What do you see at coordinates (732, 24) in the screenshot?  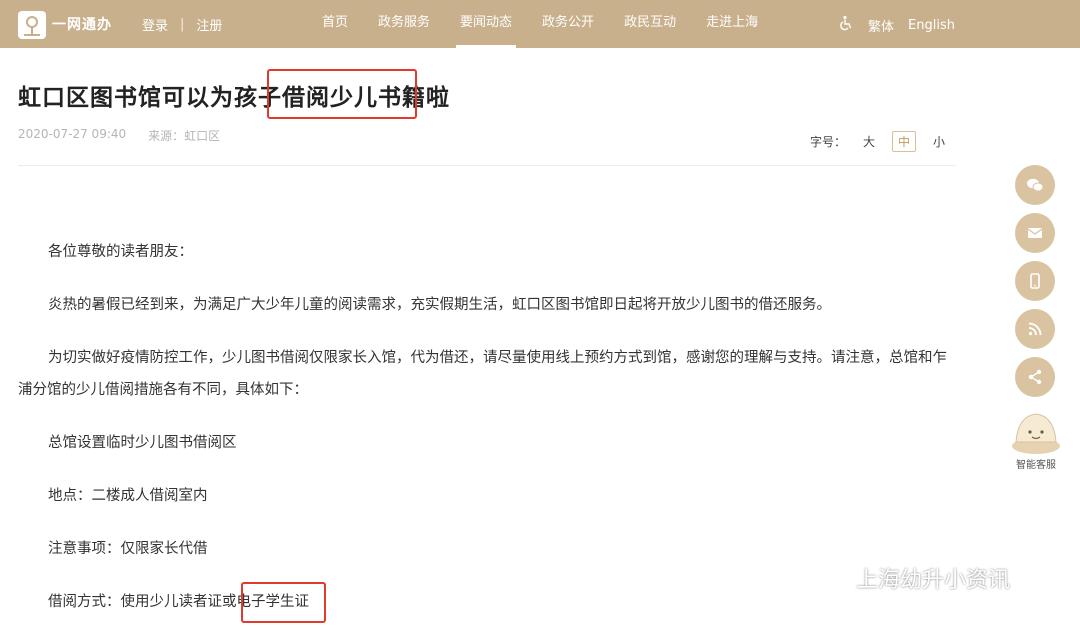 I see `nav-item-about-shanghai: 走进上海` at bounding box center [732, 24].